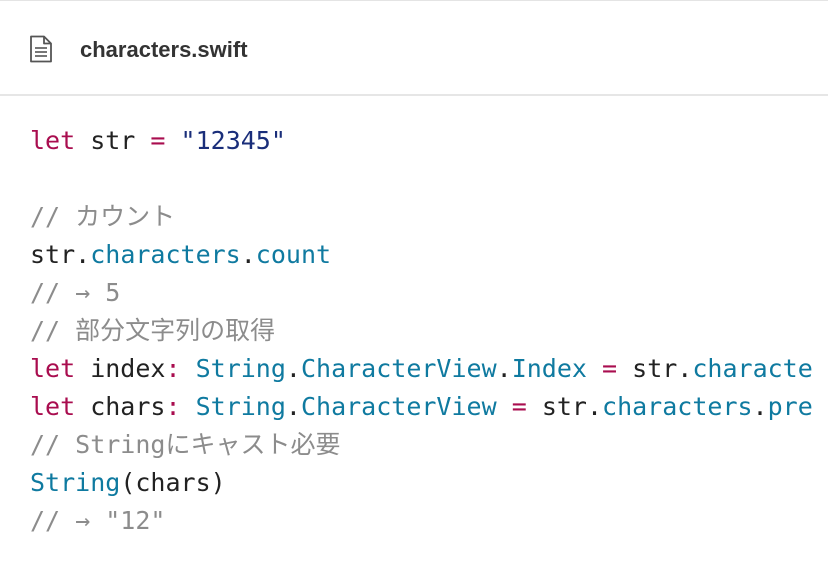  I want to click on plain-token: index, so click(120, 368).